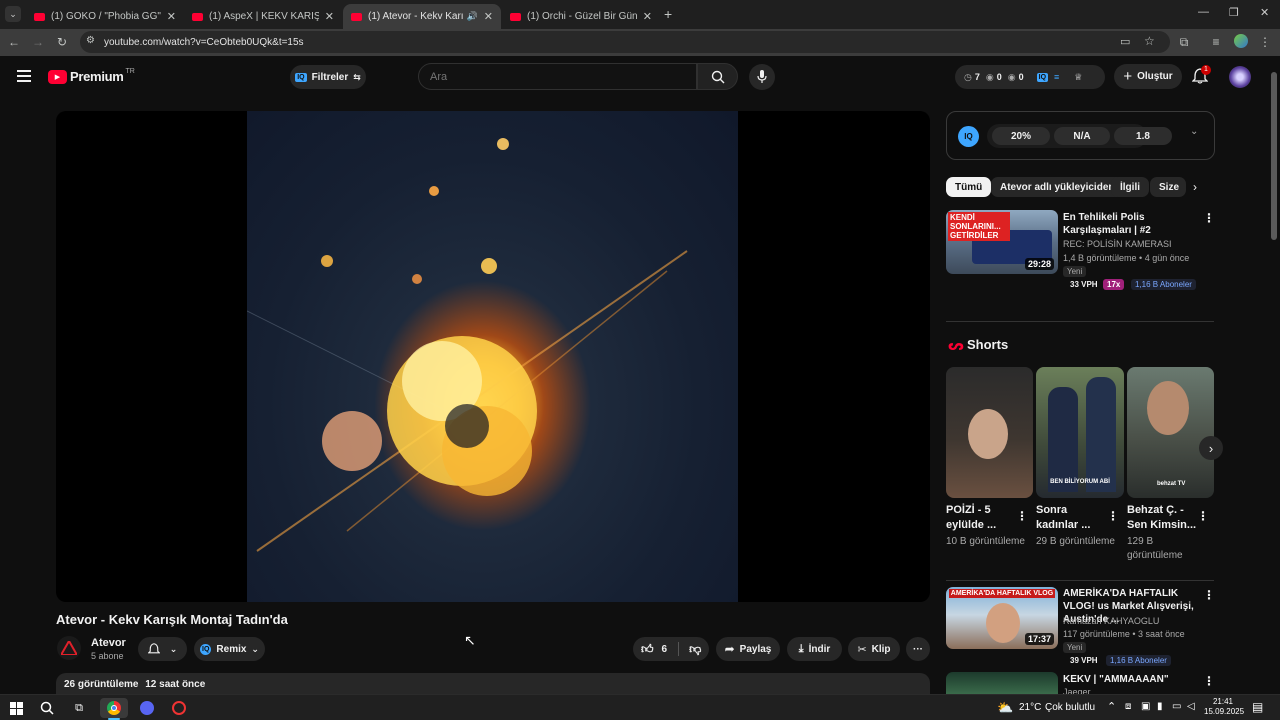 Image resolution: width=1280 pixels, height=720 pixels. I want to click on page-scrollbar-thumb, so click(1274, 156).